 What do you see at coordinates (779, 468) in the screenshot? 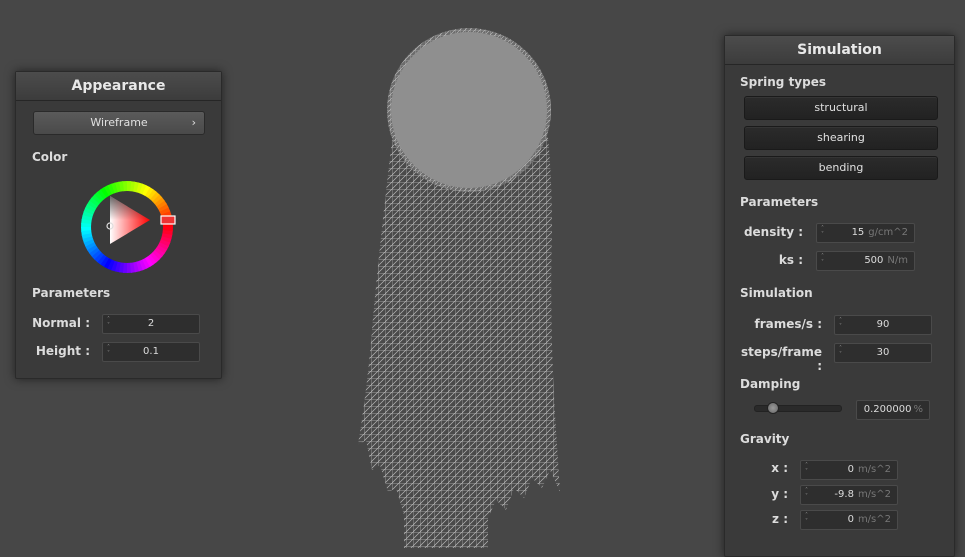
I see `gravity-x-label: x :` at bounding box center [779, 468].